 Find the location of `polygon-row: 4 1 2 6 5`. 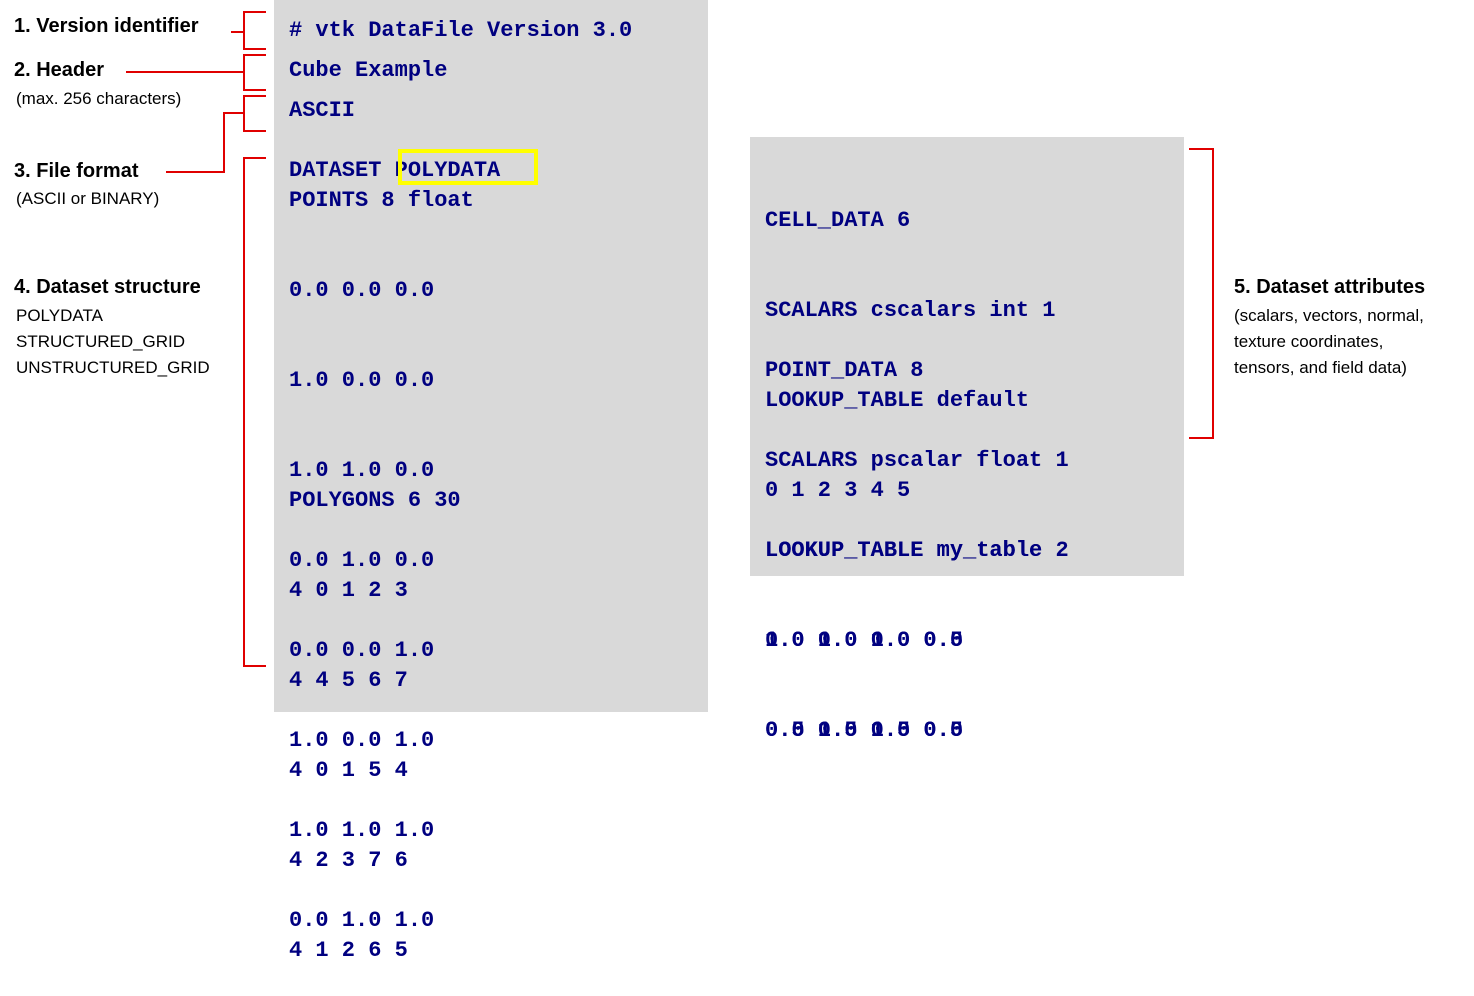

polygon-row: 4 1 2 6 5 is located at coordinates (348, 950).